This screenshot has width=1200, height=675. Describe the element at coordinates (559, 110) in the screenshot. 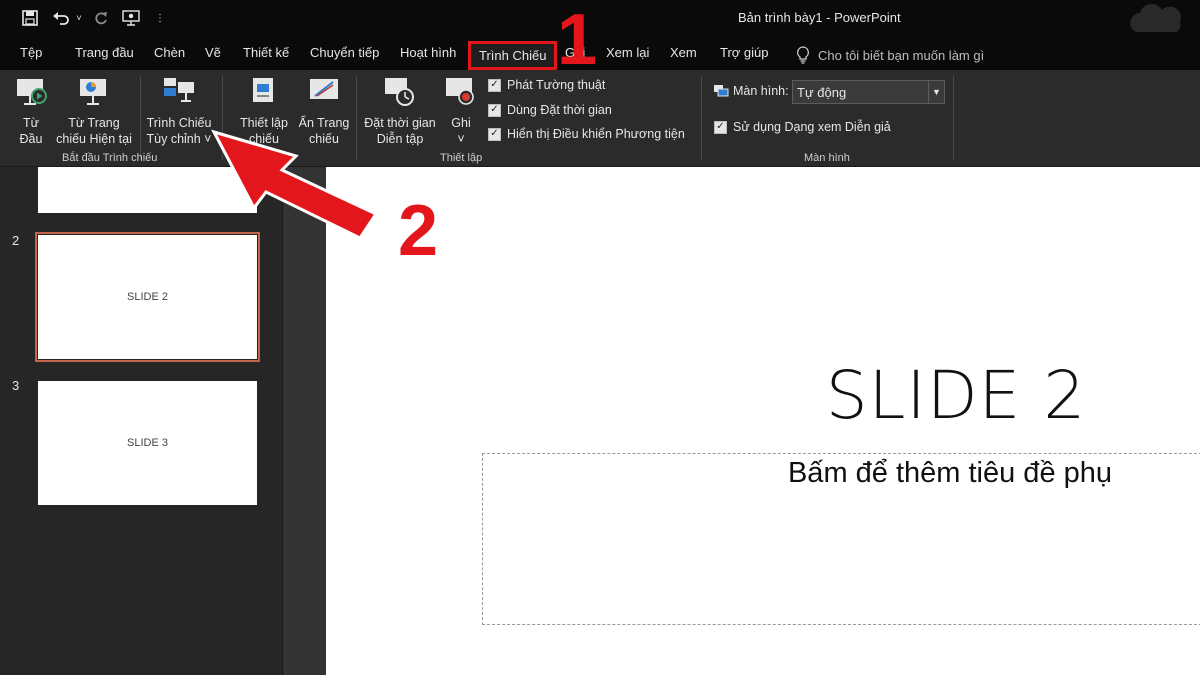

I see `use-timings-label: Dùng Đặt thời gian` at that location.